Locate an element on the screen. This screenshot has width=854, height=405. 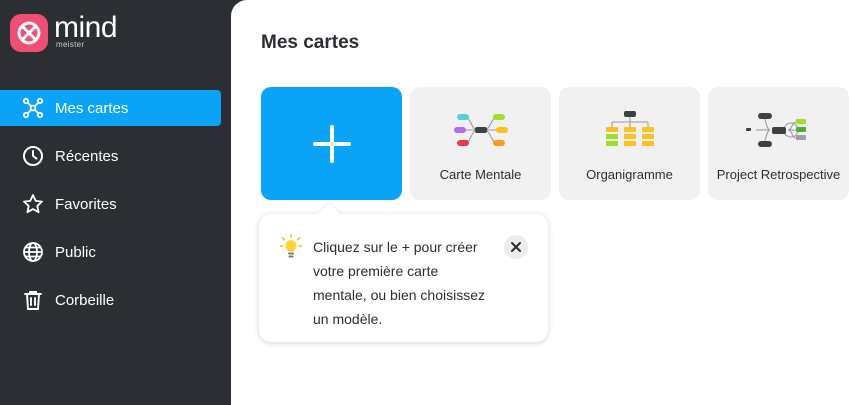
sidebar-item-mes-cartes: Mes cartes is located at coordinates (110, 108).